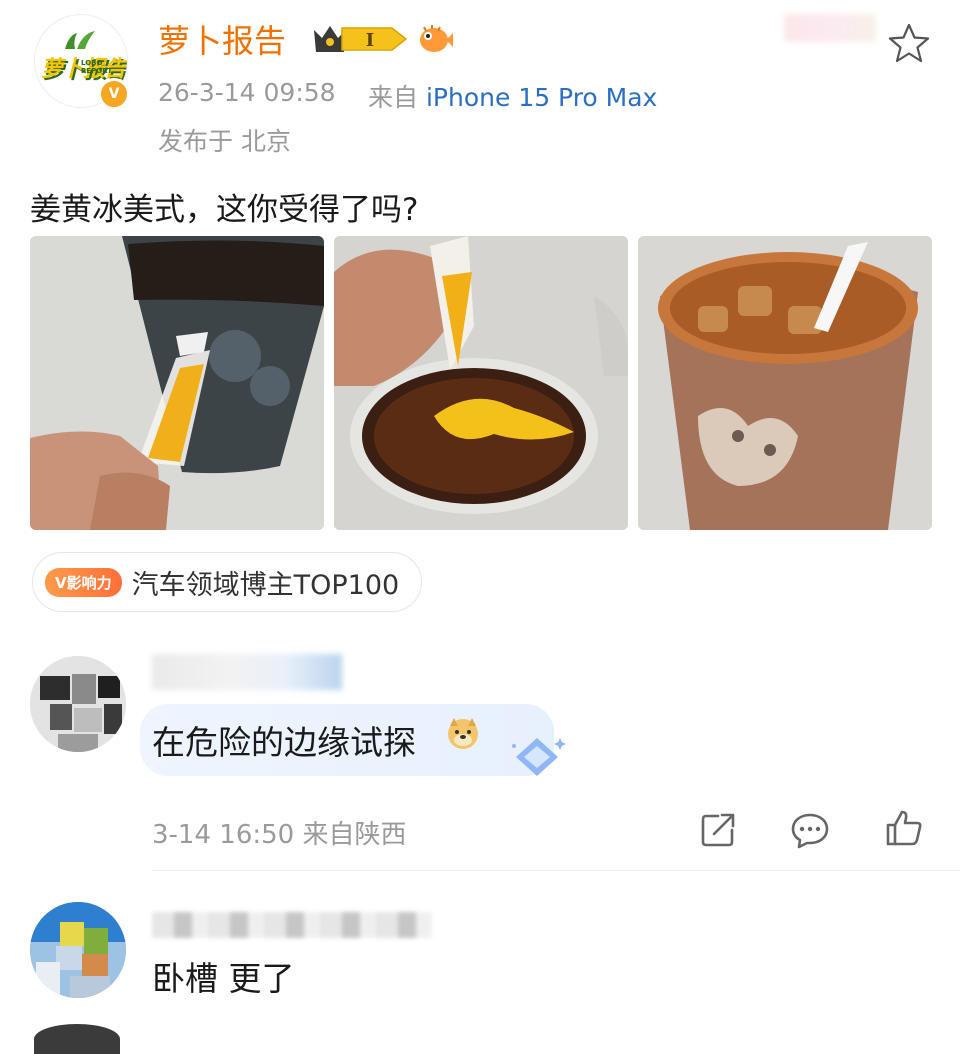 The height and width of the screenshot is (1054, 960). Describe the element at coordinates (361, 39) in the screenshot. I see `crown-level-badge: I` at that location.